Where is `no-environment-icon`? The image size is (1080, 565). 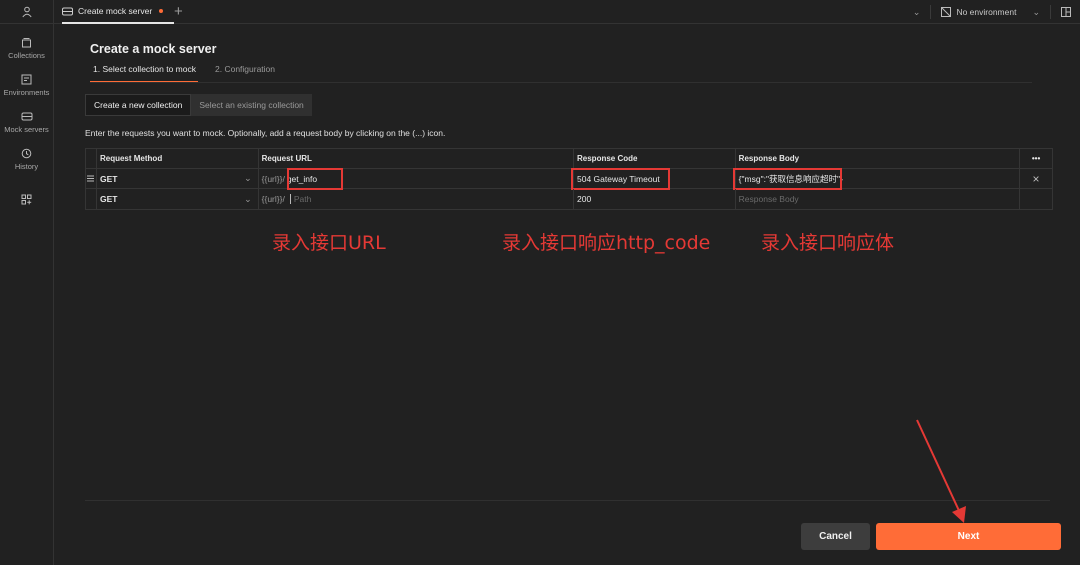 no-environment-icon is located at coordinates (946, 12).